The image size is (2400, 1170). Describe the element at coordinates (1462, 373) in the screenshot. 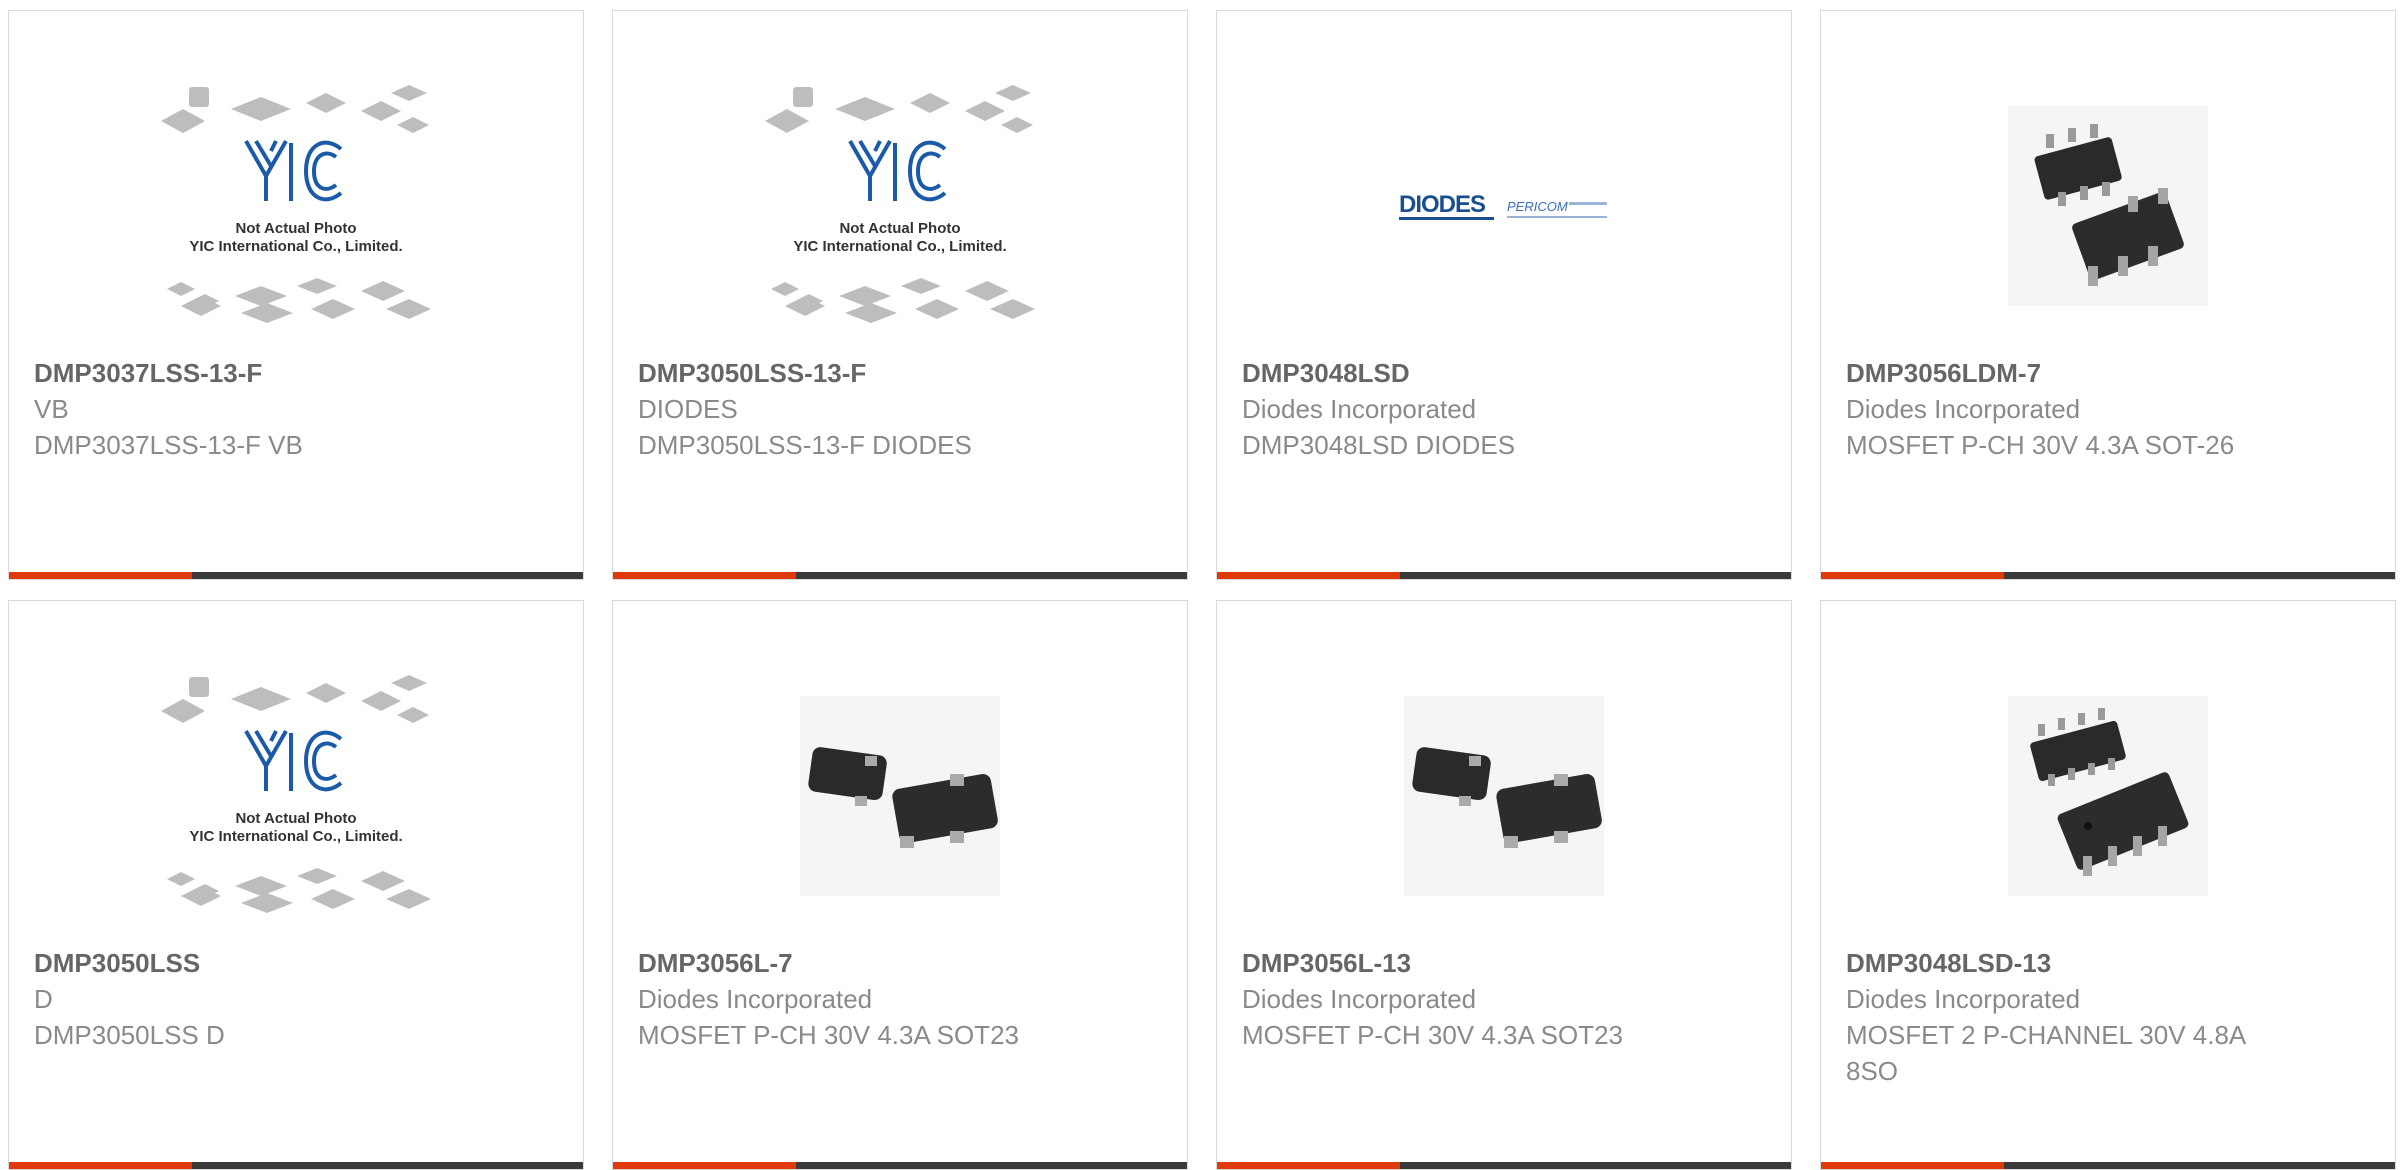

I see `part-number-link: DMP3048LSD` at that location.